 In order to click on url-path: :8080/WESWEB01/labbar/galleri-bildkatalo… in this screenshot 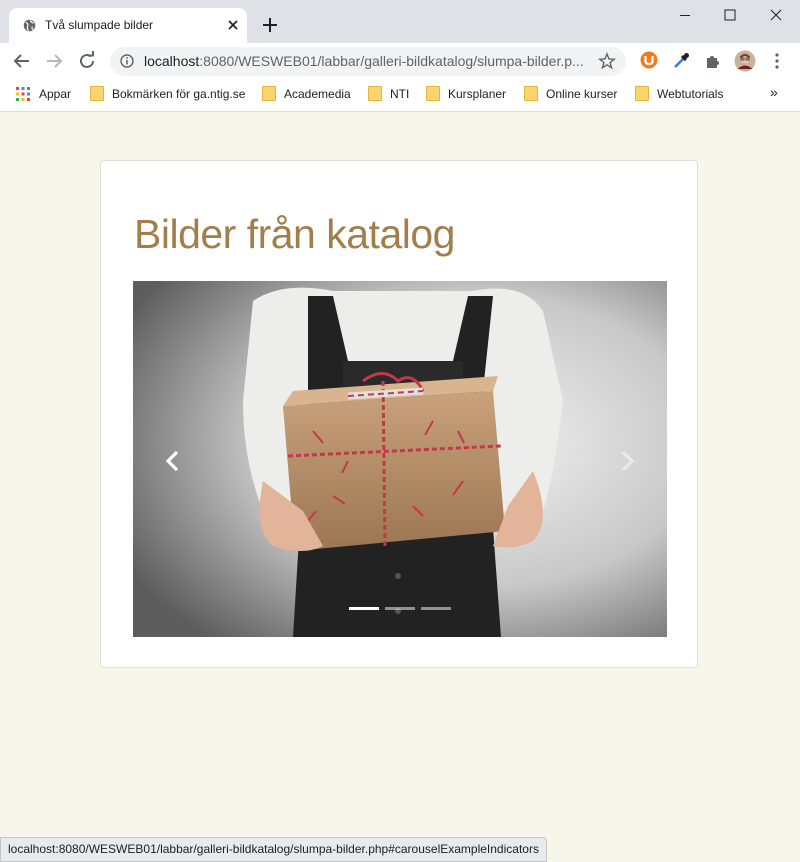, I will do `click(391, 61)`.